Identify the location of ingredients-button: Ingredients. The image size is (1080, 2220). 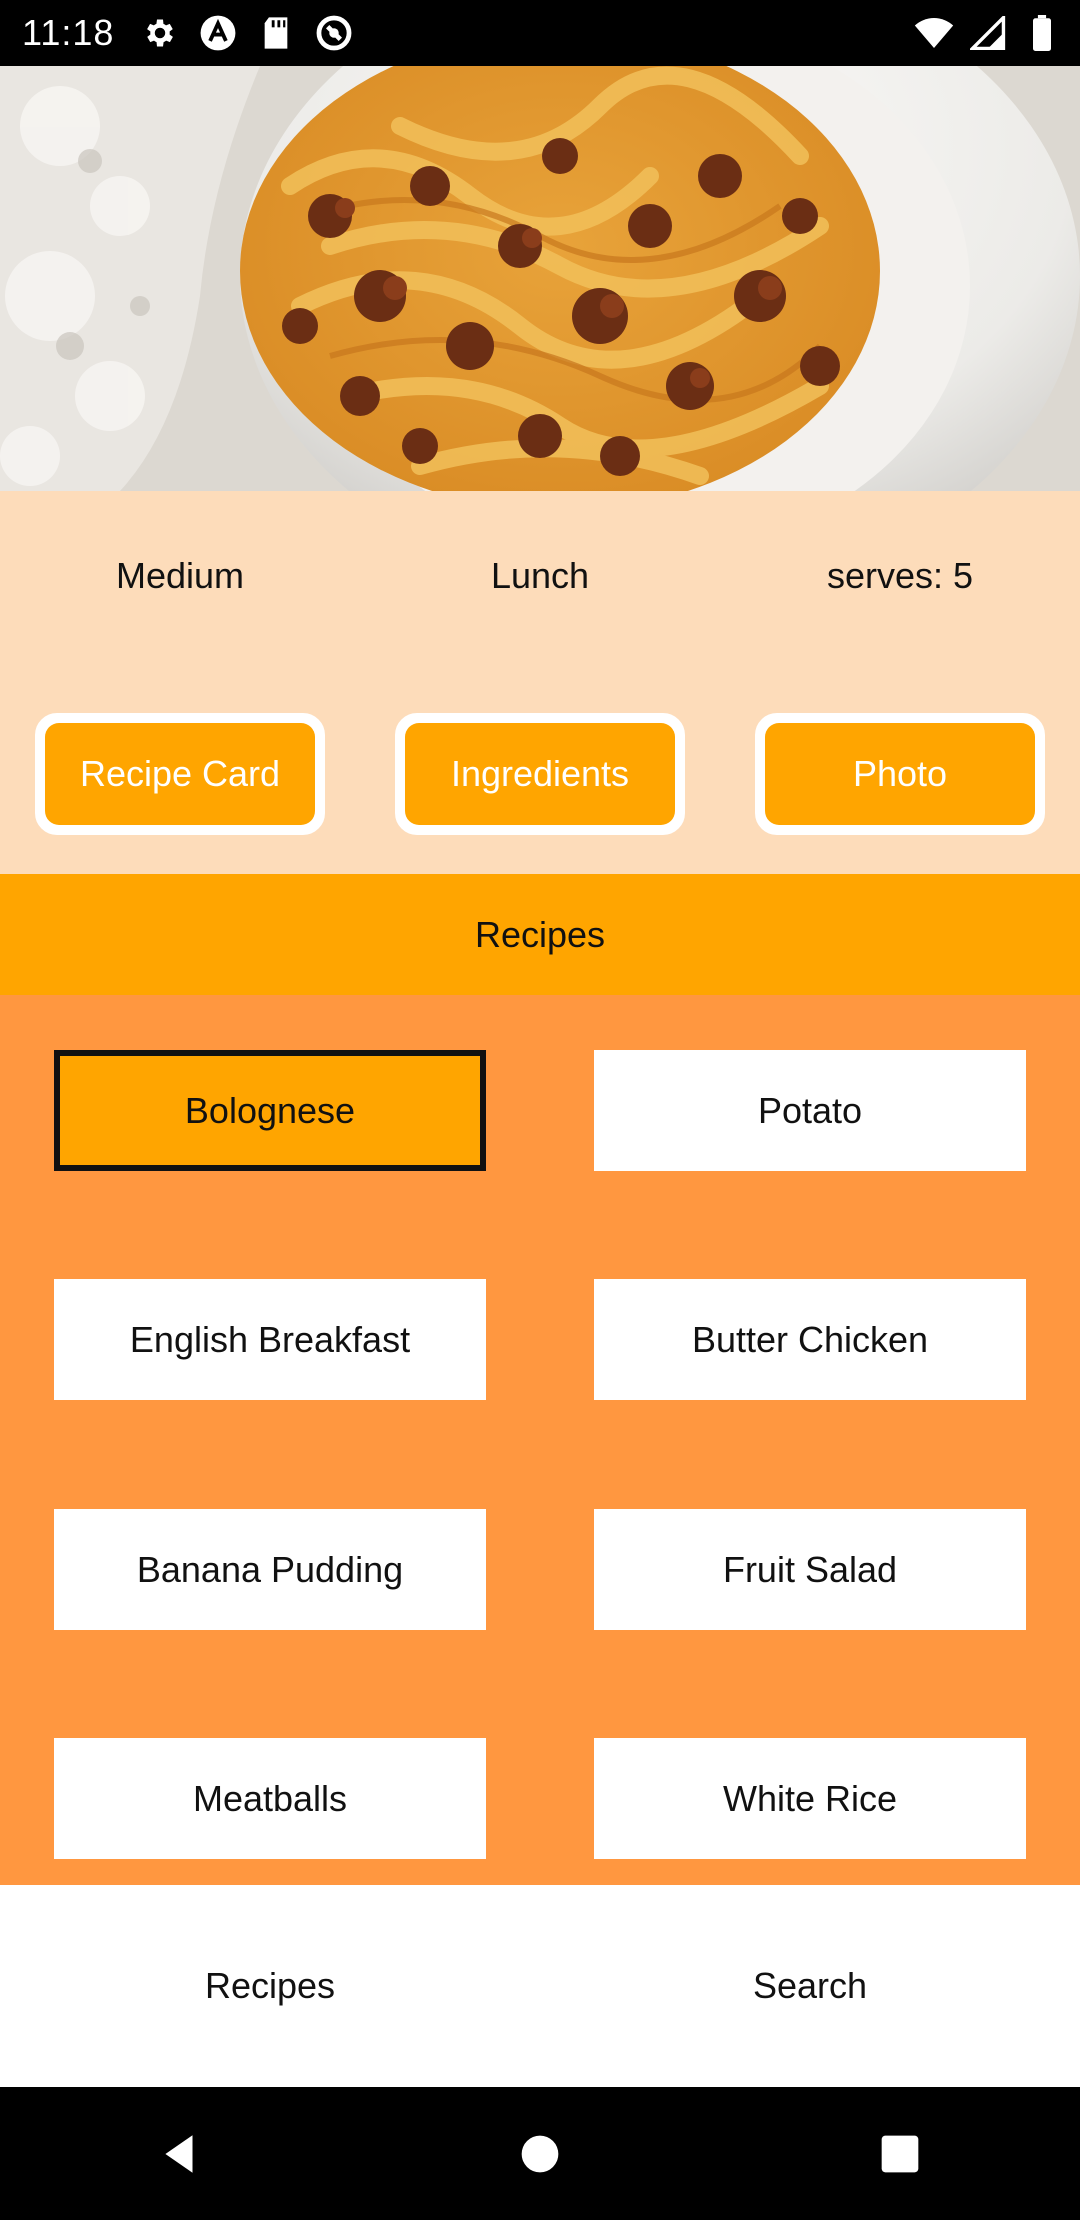
(540, 774).